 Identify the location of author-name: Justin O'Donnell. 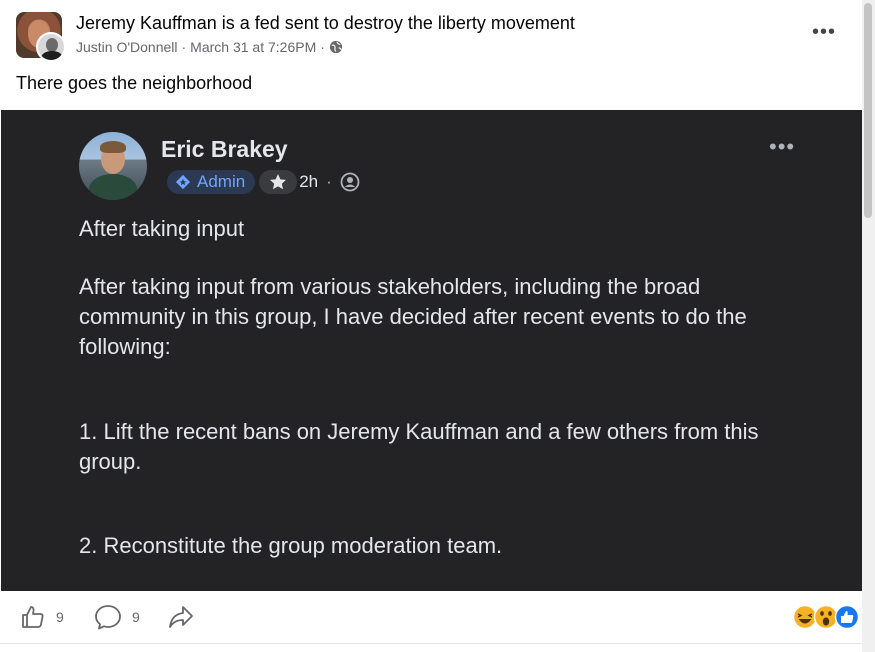
(127, 47).